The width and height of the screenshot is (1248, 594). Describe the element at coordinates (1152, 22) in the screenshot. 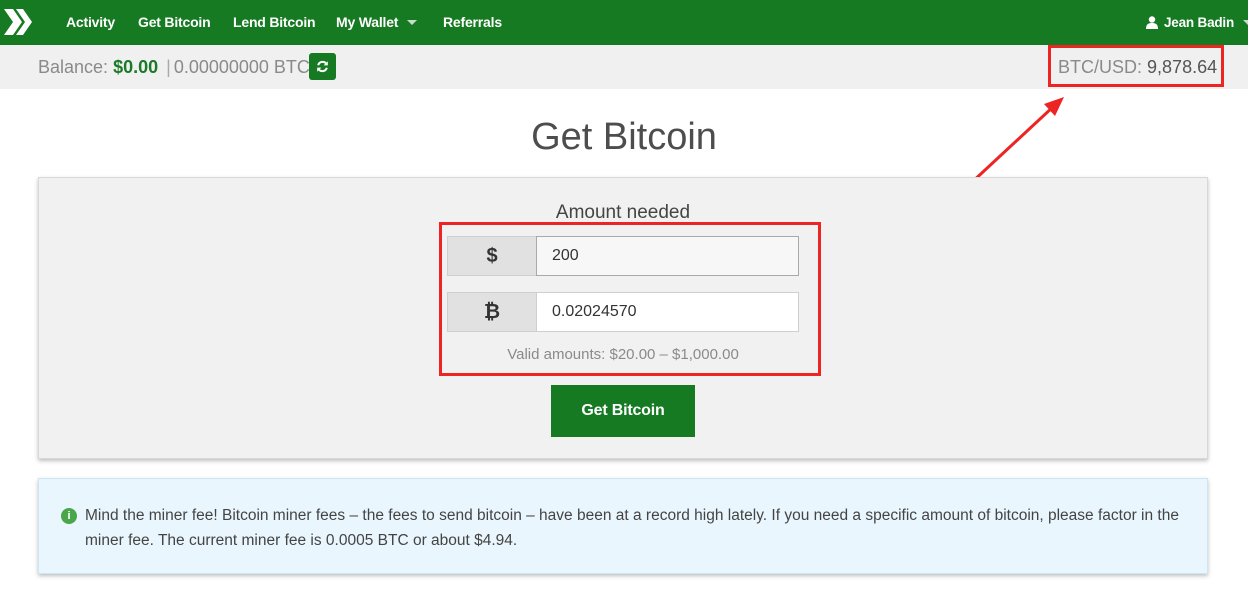

I see `user-icon` at that location.